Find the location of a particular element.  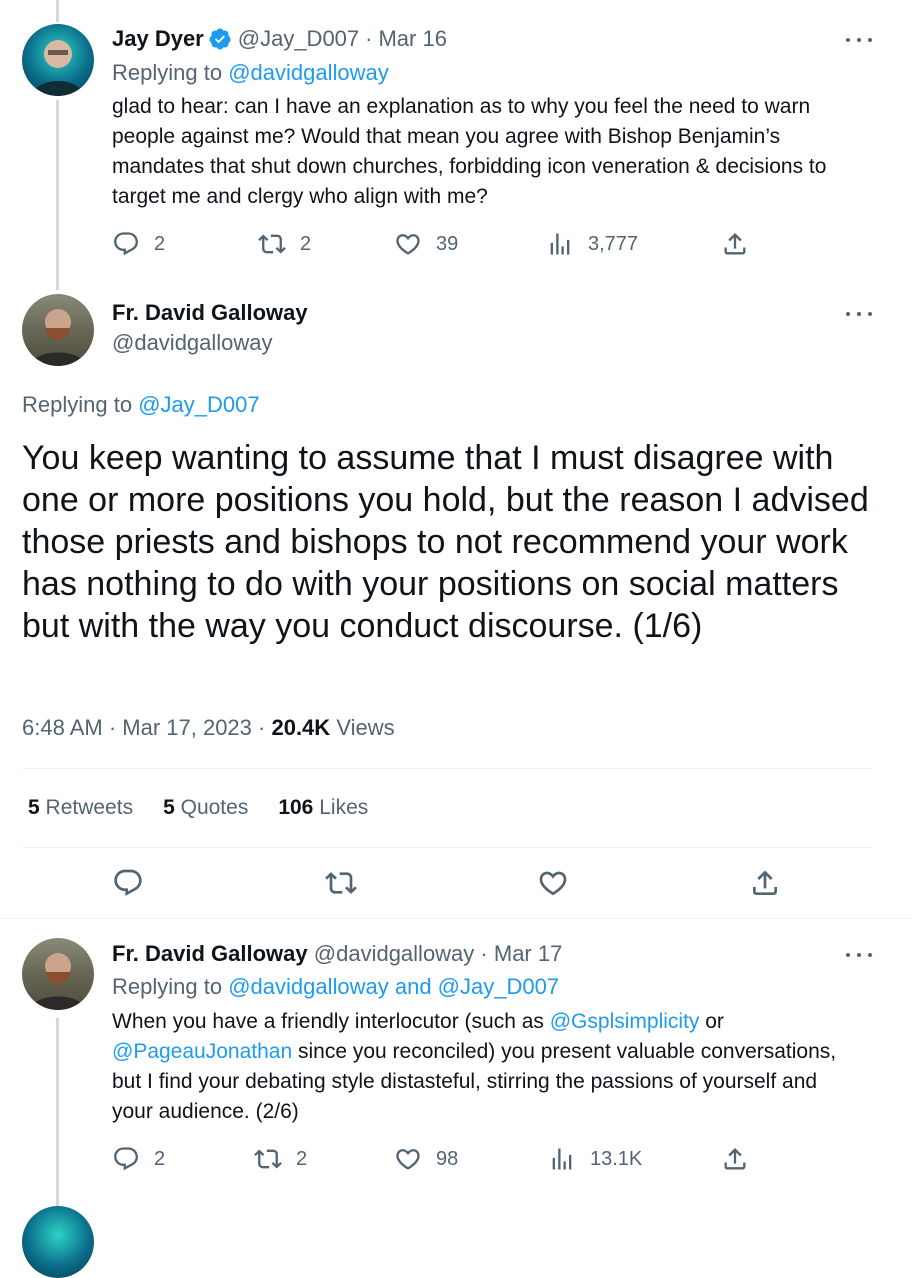

avatar-jay-dyer-image is located at coordinates (58, 68).